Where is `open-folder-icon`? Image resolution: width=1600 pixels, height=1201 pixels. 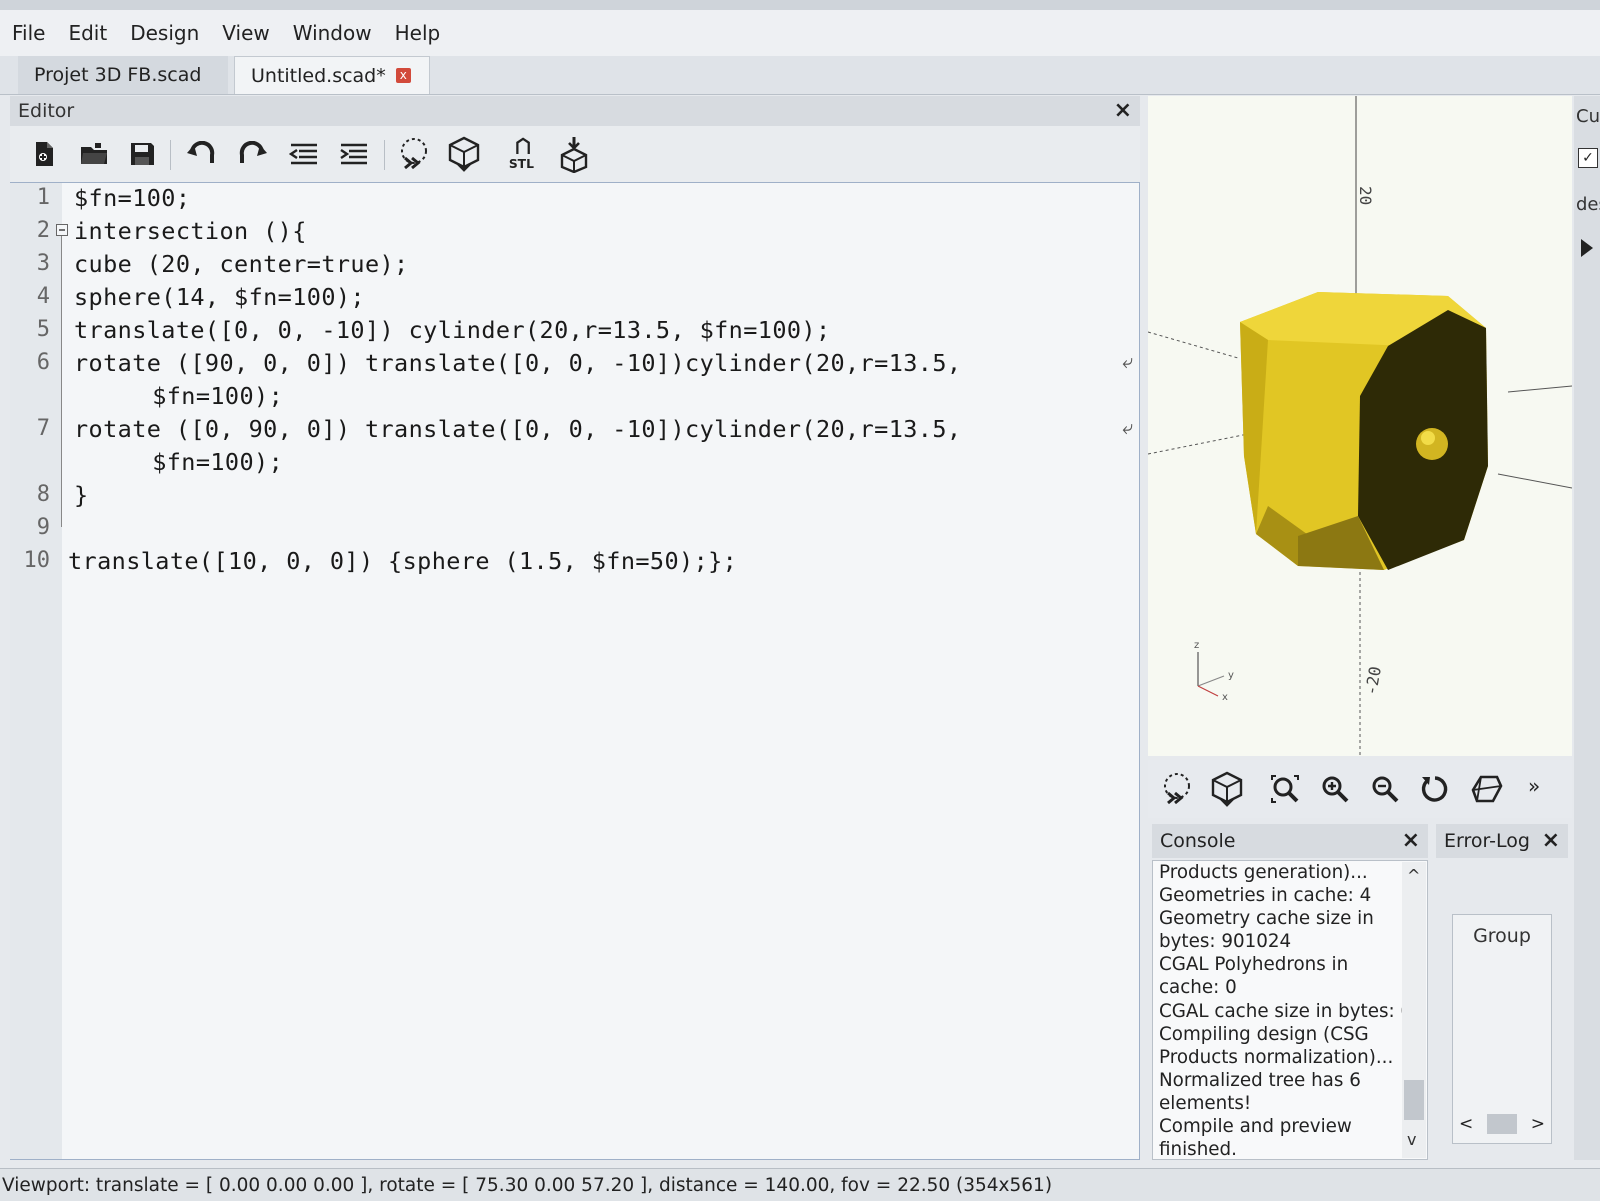
open-folder-icon is located at coordinates (94, 154).